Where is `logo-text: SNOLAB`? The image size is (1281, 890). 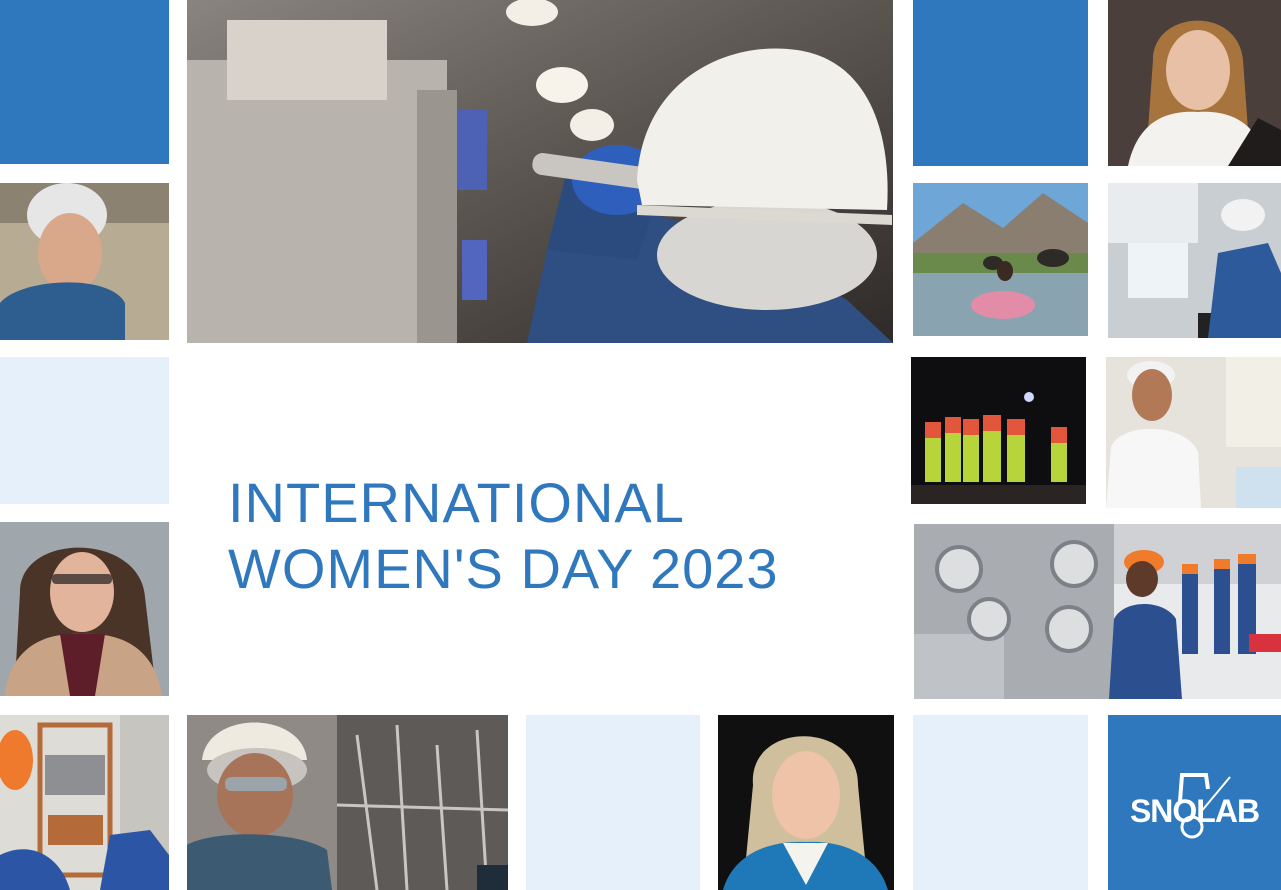
logo-text: SNOLAB is located at coordinates (1194, 811).